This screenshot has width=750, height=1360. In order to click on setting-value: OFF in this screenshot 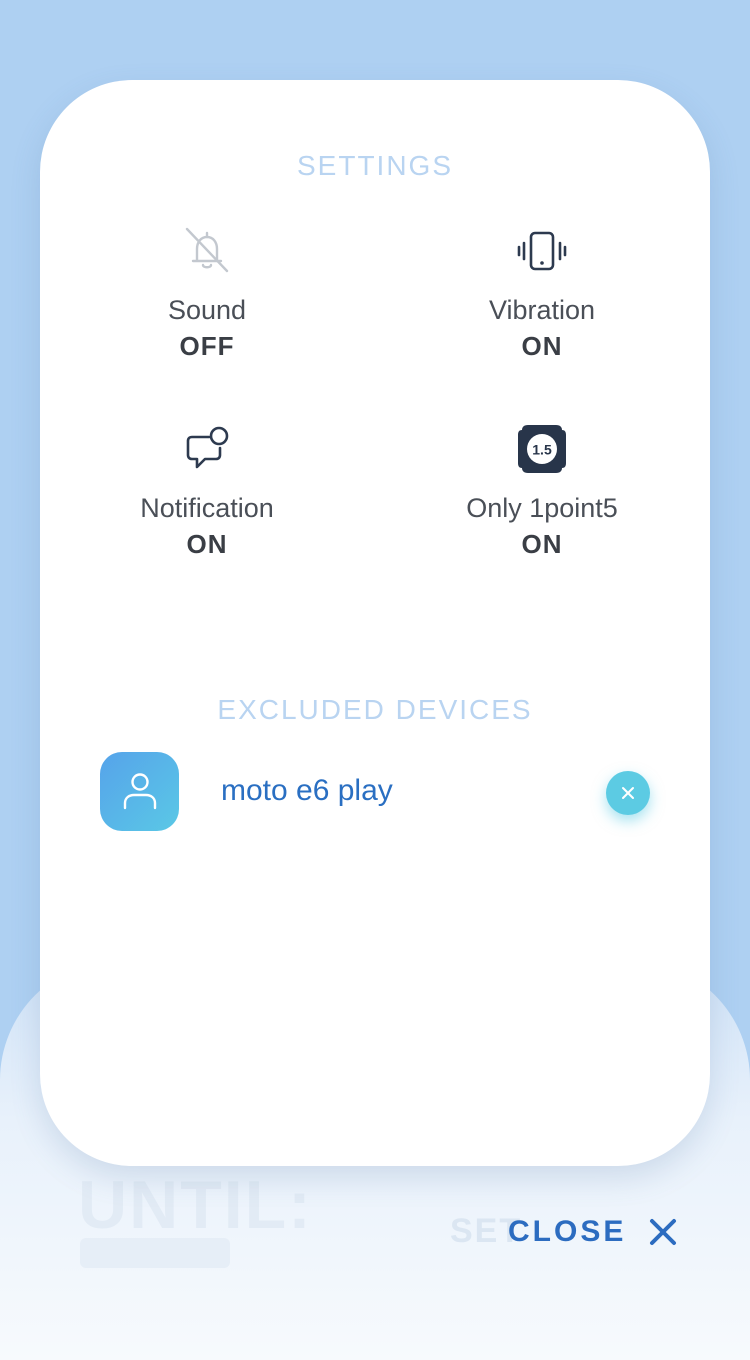, I will do `click(207, 346)`.